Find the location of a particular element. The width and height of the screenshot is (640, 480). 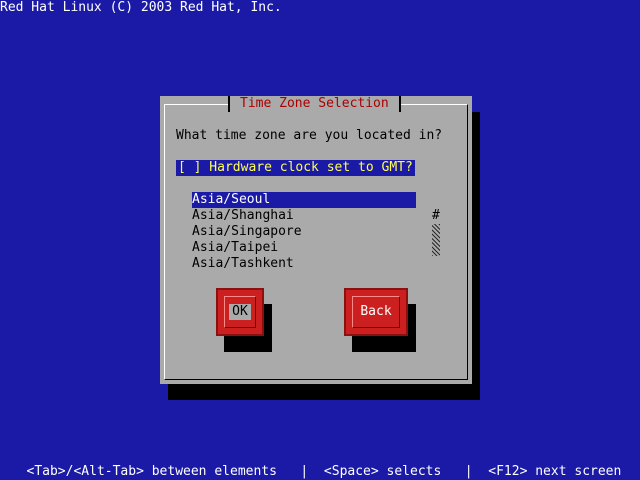

ok-button-label: OK is located at coordinates (240, 312).